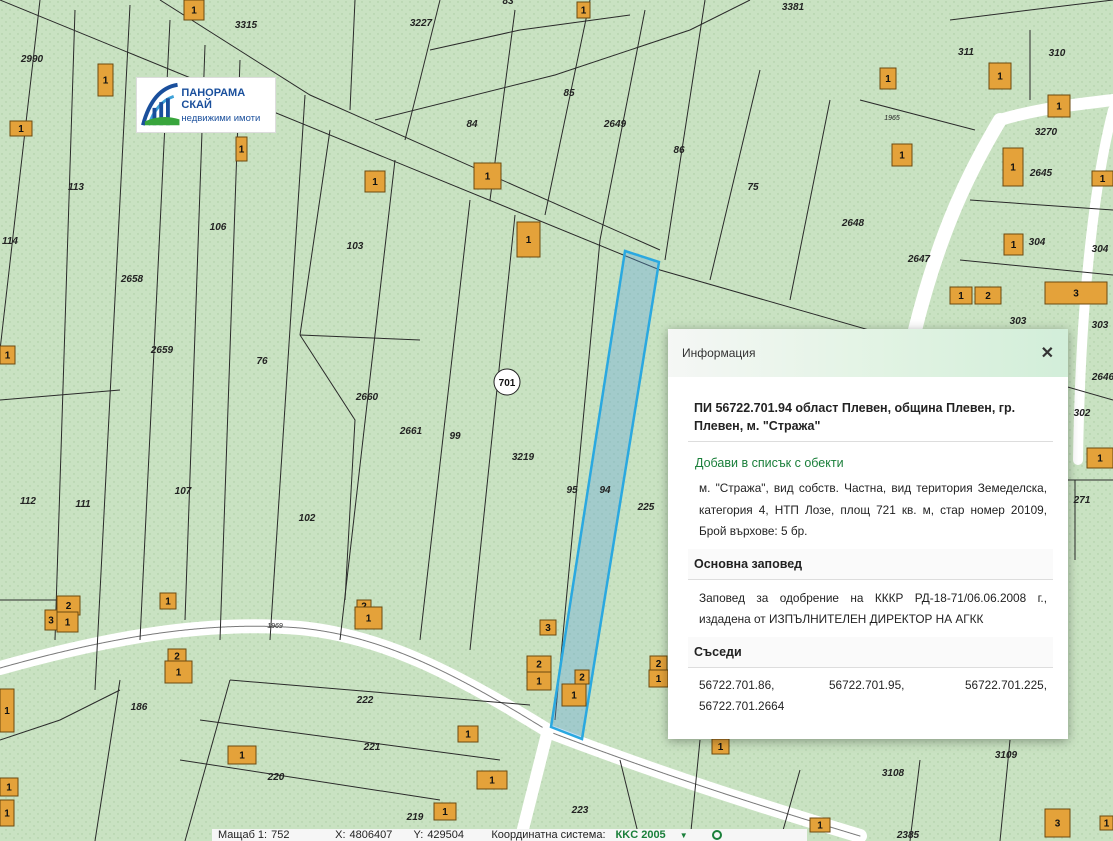 Image resolution: width=1113 pixels, height=841 pixels. What do you see at coordinates (76, 187) in the screenshot?
I see `parcel-label: 113` at bounding box center [76, 187].